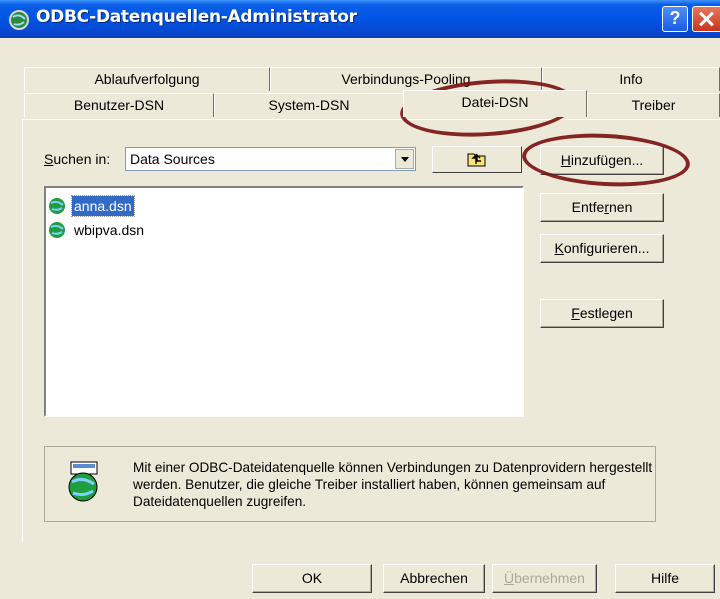 This screenshot has width=720, height=599. Describe the element at coordinates (83, 481) in the screenshot. I see `computer-globe-icon` at that location.